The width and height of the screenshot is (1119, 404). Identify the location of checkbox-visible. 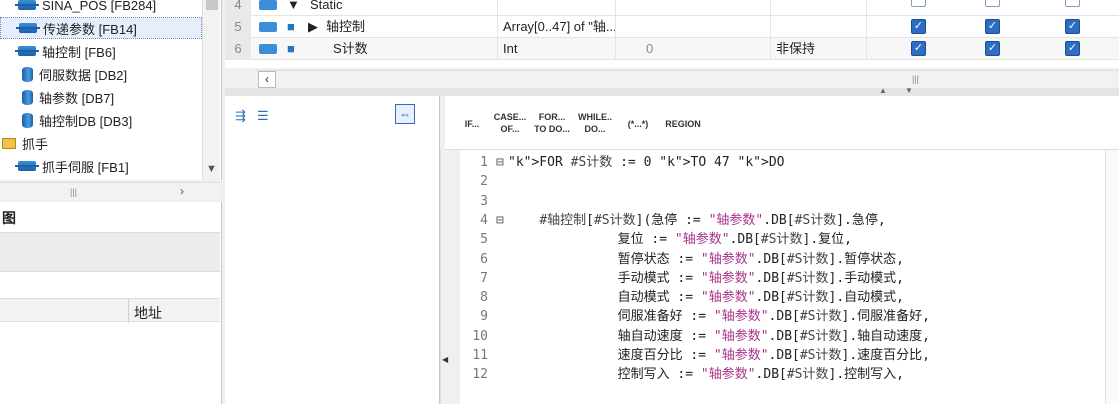
(1072, 3).